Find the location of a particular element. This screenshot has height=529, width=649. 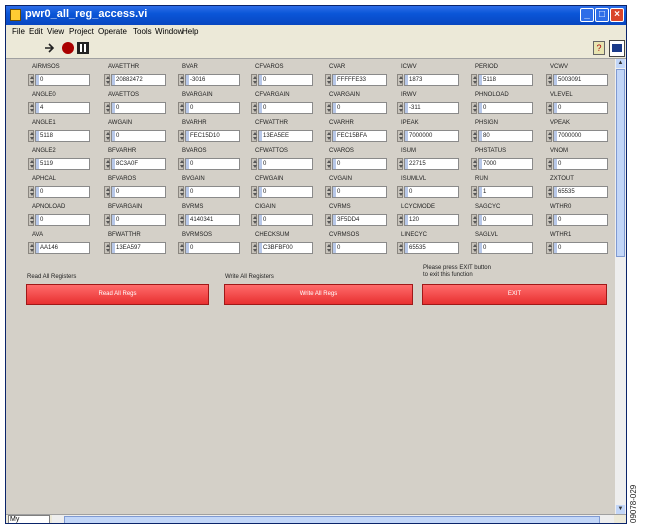

menu-tools: Tools is located at coordinates (142, 31).